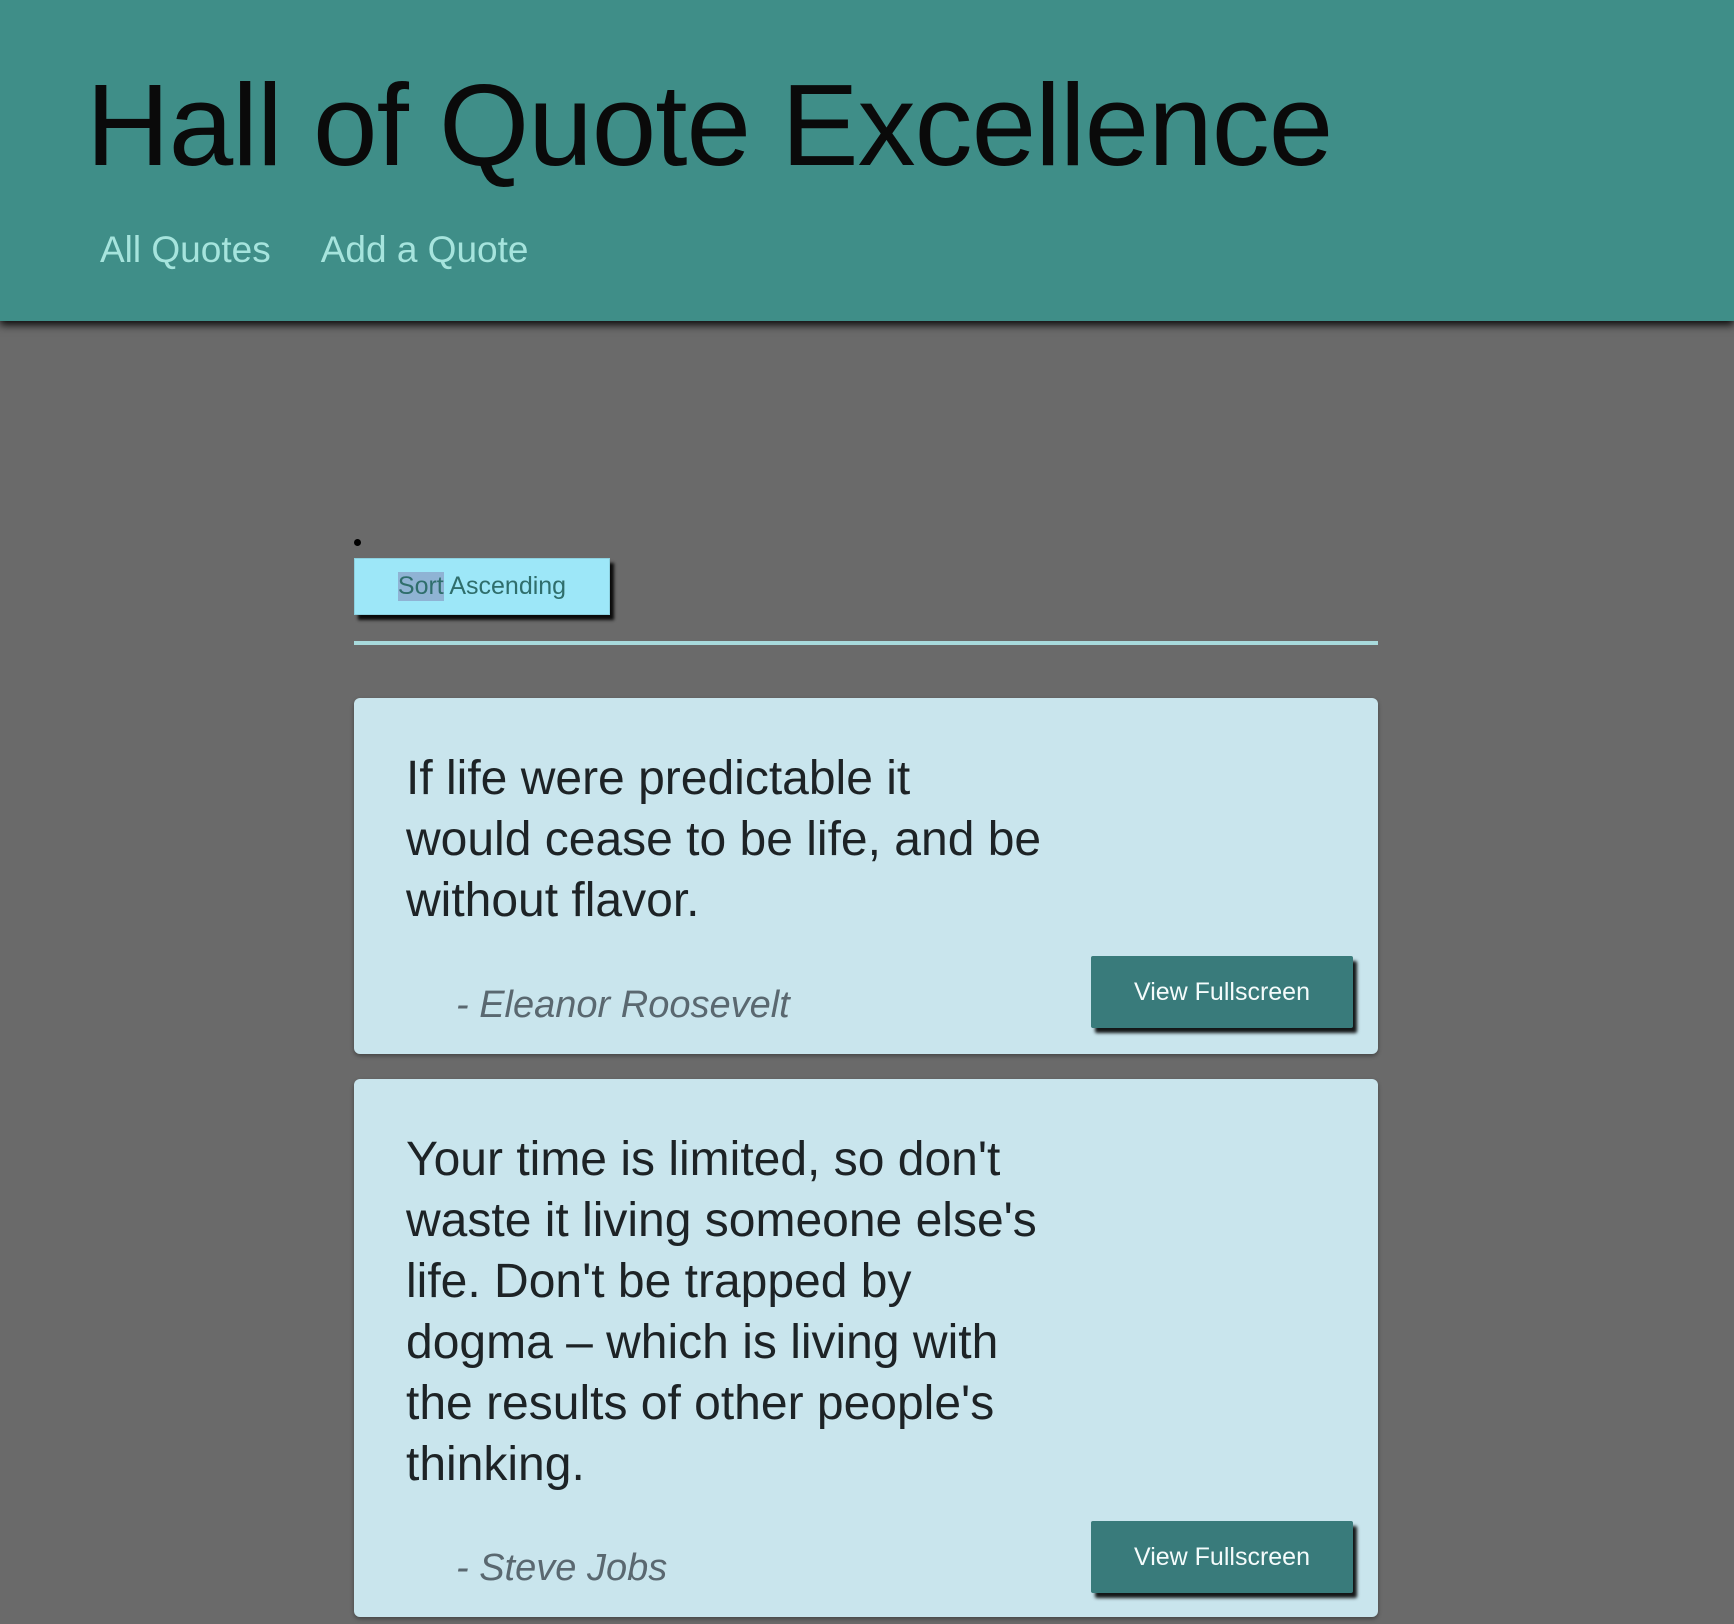  I want to click on selected-text: Sort, so click(420, 586).